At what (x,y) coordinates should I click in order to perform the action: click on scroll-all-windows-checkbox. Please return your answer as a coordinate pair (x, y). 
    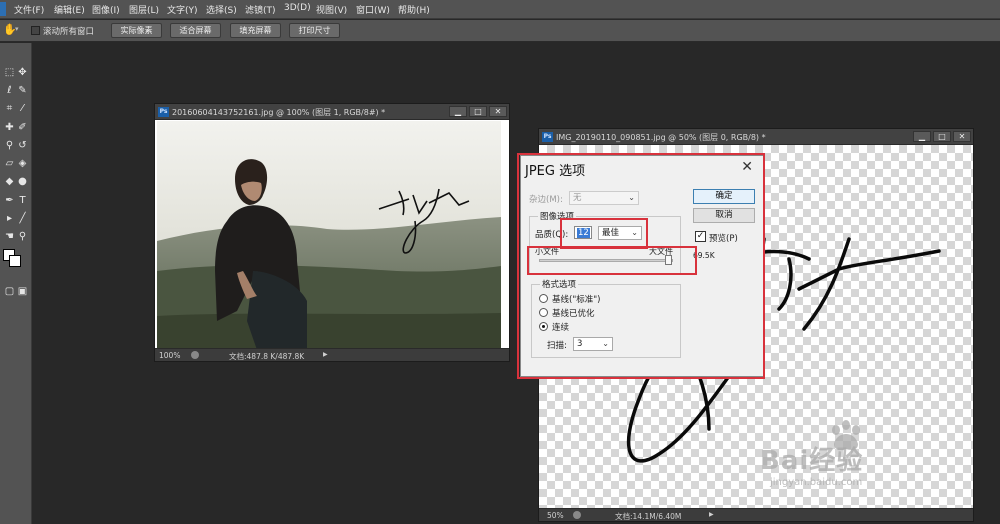
    Looking at the image, I should click on (35, 30).